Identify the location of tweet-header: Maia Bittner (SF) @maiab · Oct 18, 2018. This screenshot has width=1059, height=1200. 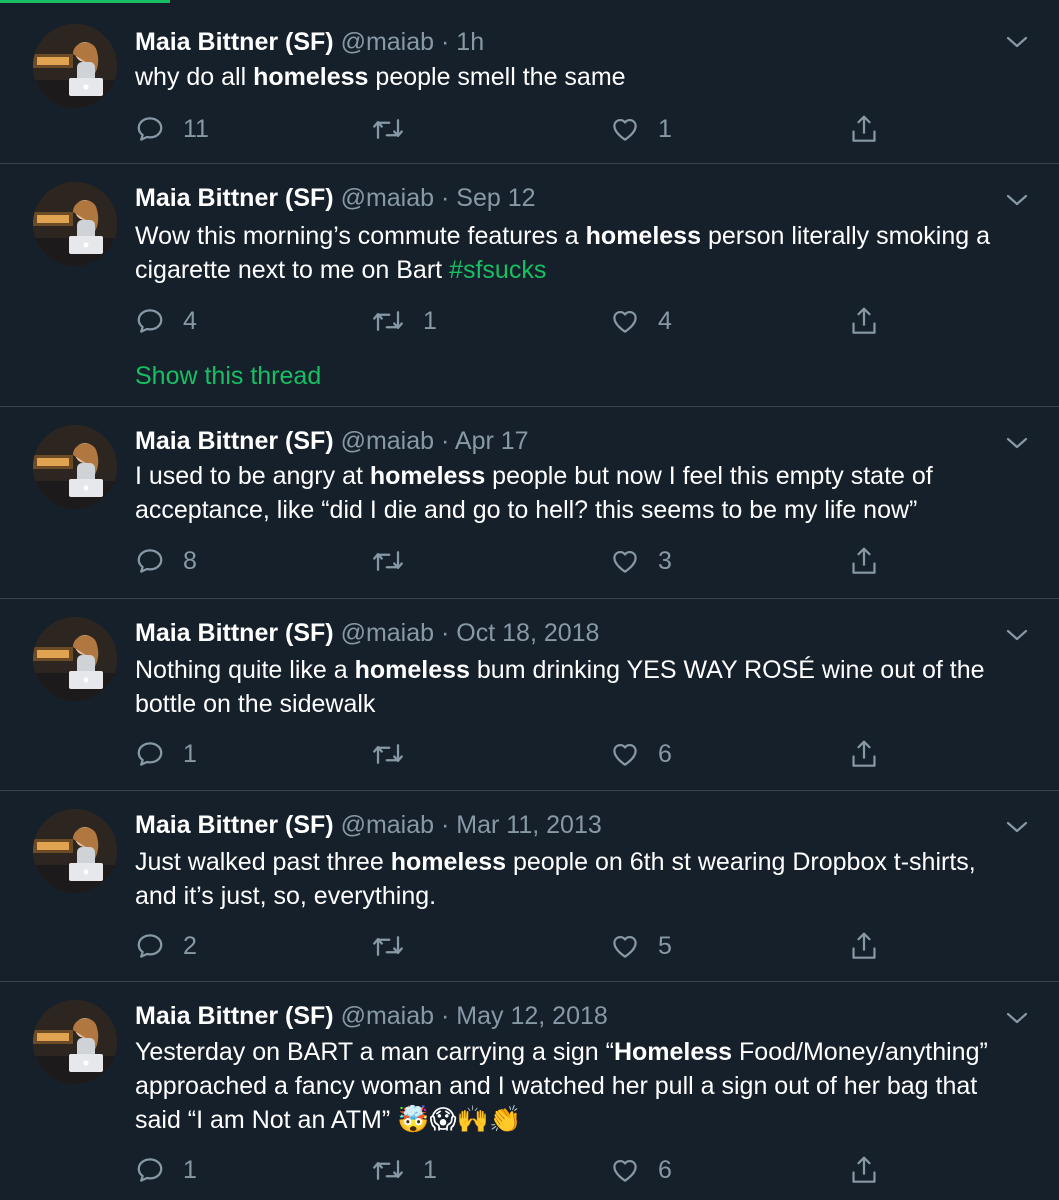
(562, 633).